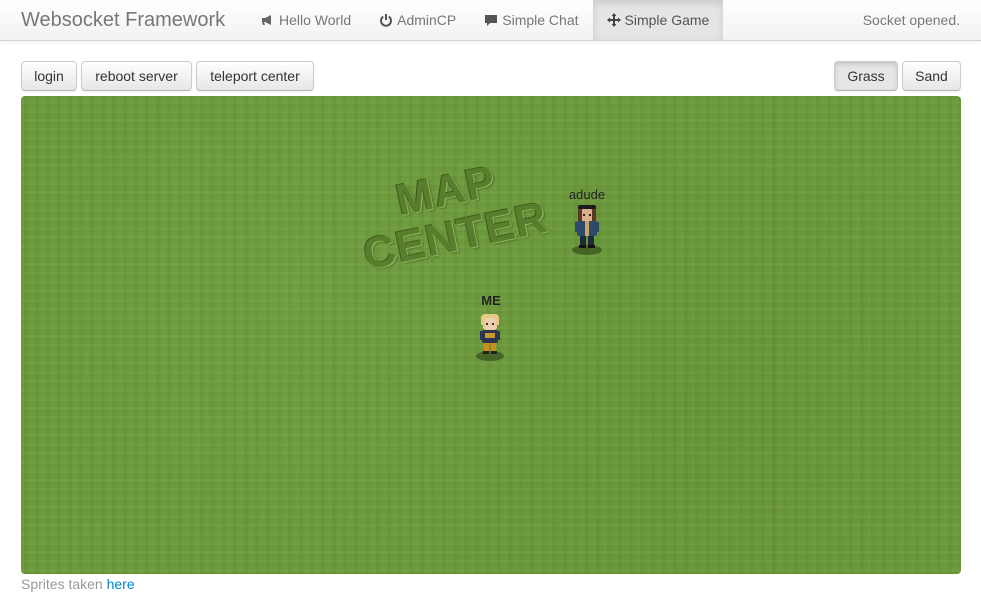 The height and width of the screenshot is (604, 981). What do you see at coordinates (49, 76) in the screenshot?
I see `login-button: login` at bounding box center [49, 76].